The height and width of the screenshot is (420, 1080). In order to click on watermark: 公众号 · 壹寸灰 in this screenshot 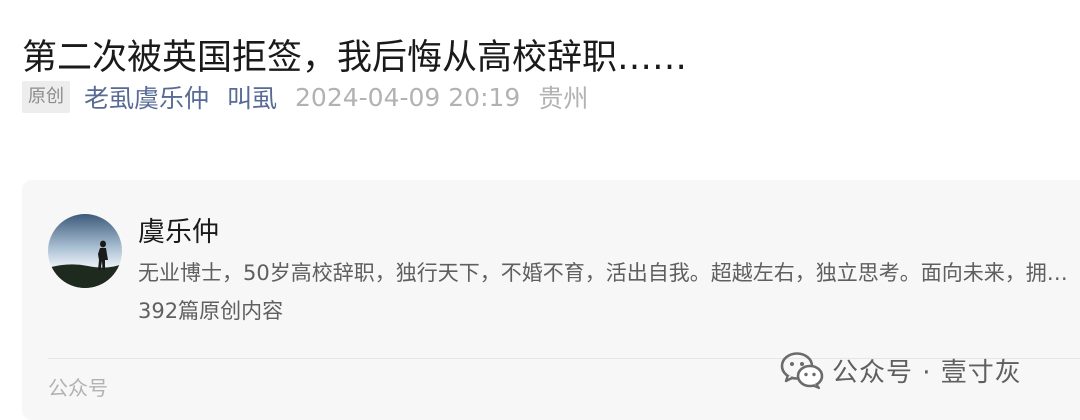, I will do `click(901, 370)`.